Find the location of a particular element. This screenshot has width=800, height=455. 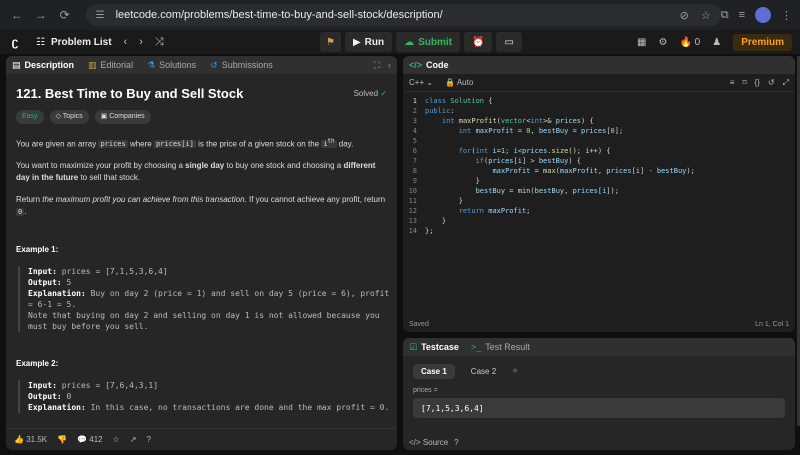

lock-icon: 🔒 is located at coordinates (450, 82).